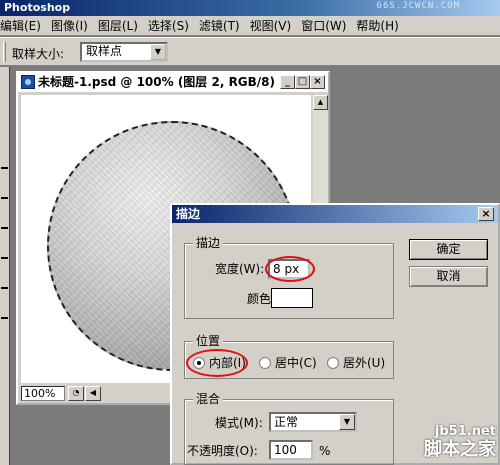  What do you see at coordinates (460, 449) in the screenshot?
I see `brand-watermark: 脚本之家` at bounding box center [460, 449].